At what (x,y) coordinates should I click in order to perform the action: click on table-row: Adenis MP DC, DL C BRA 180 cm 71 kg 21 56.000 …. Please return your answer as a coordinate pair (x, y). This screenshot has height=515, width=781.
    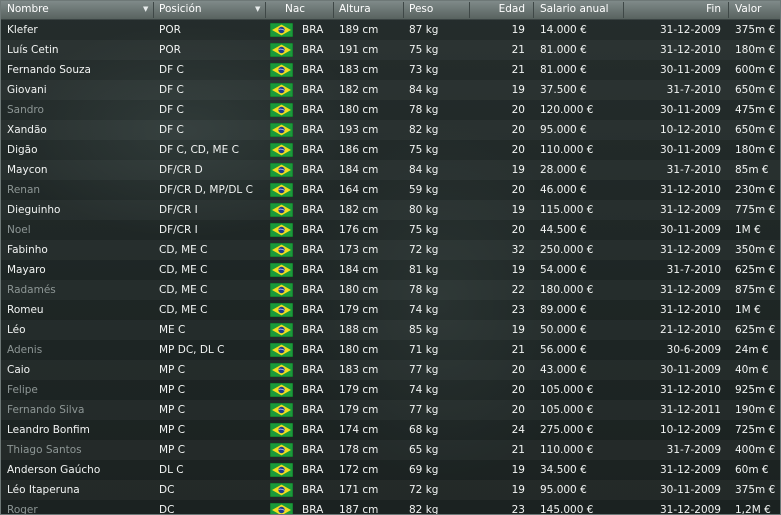
    Looking at the image, I should click on (390, 350).